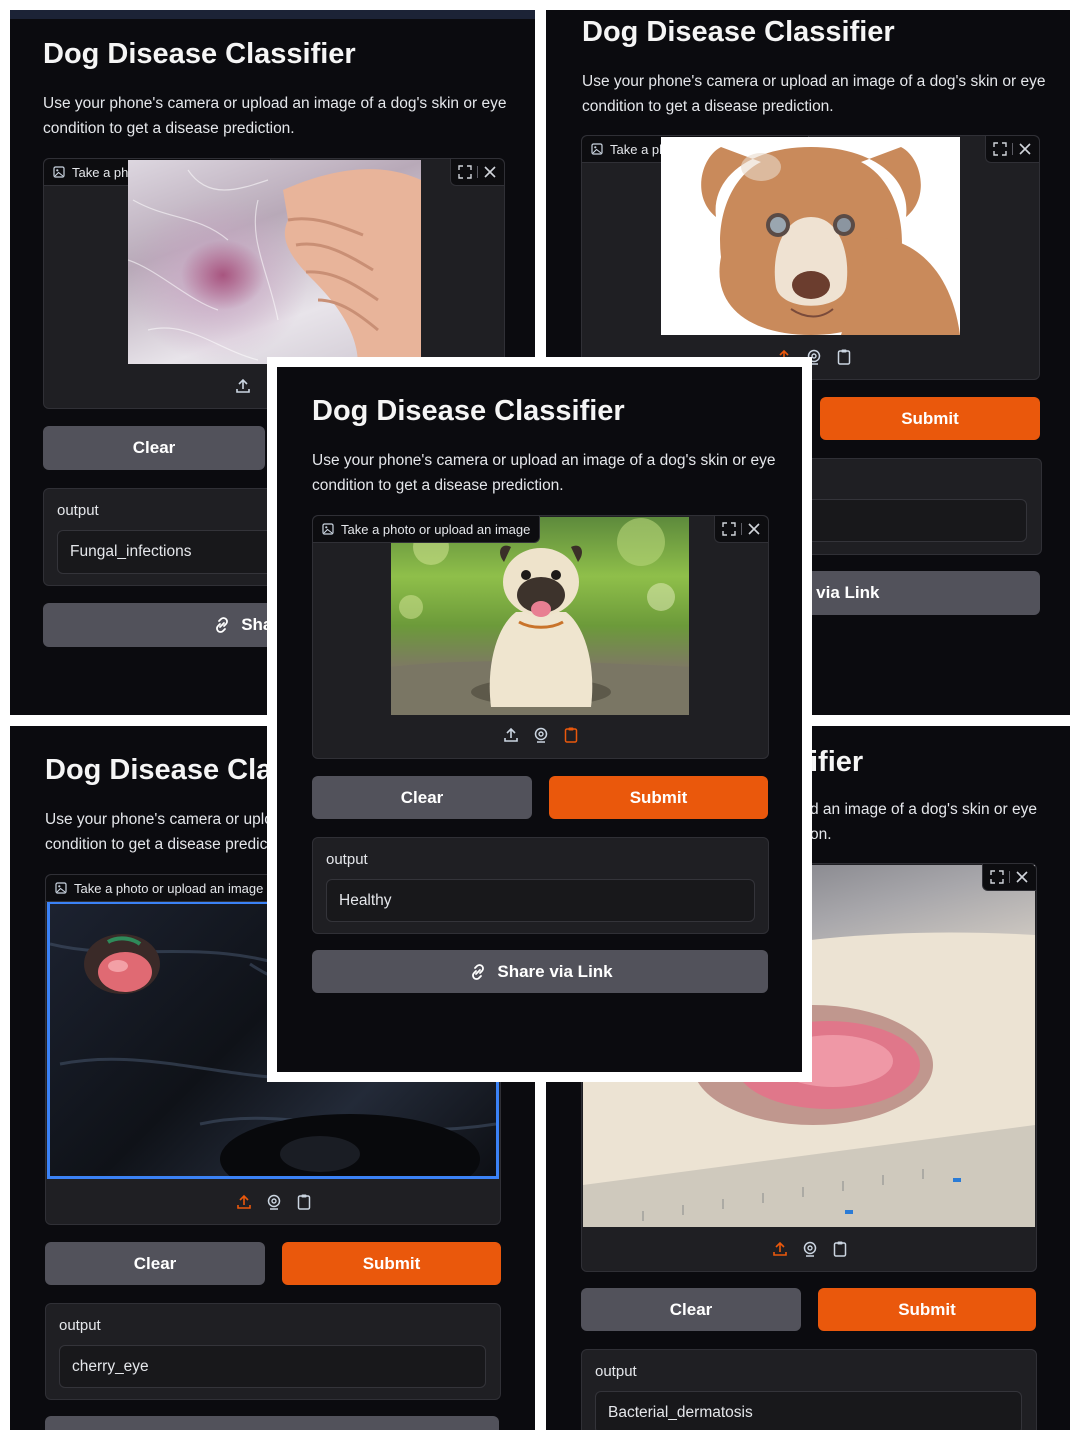 Image resolution: width=1080 pixels, height=1440 pixels. I want to click on uploaded-photo-dog-eye, so click(810, 236).